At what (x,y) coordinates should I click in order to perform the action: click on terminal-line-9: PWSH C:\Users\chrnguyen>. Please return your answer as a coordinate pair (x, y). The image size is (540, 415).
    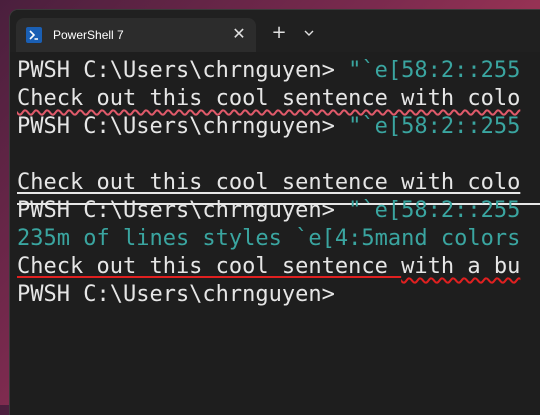
    Looking at the image, I should click on (176, 295).